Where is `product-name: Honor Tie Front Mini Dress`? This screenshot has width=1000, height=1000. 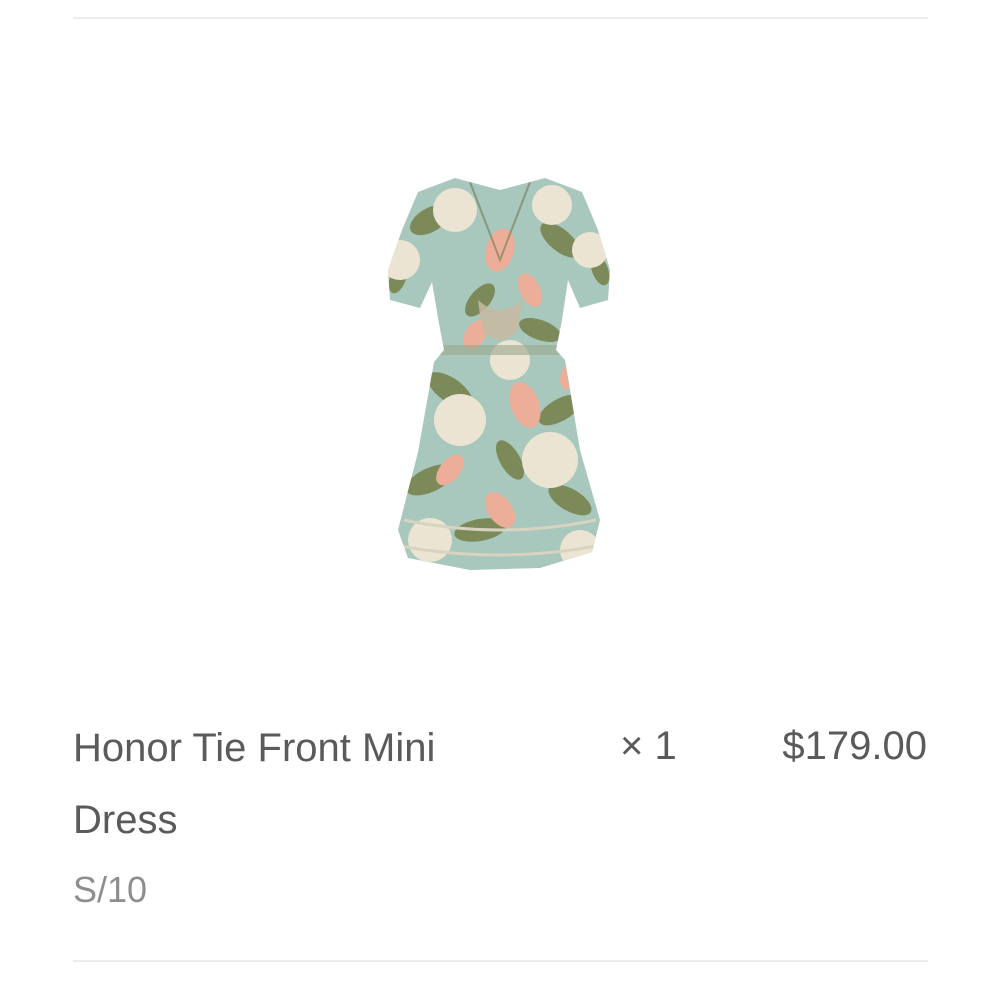
product-name: Honor Tie Front Mini Dress is located at coordinates (308, 784).